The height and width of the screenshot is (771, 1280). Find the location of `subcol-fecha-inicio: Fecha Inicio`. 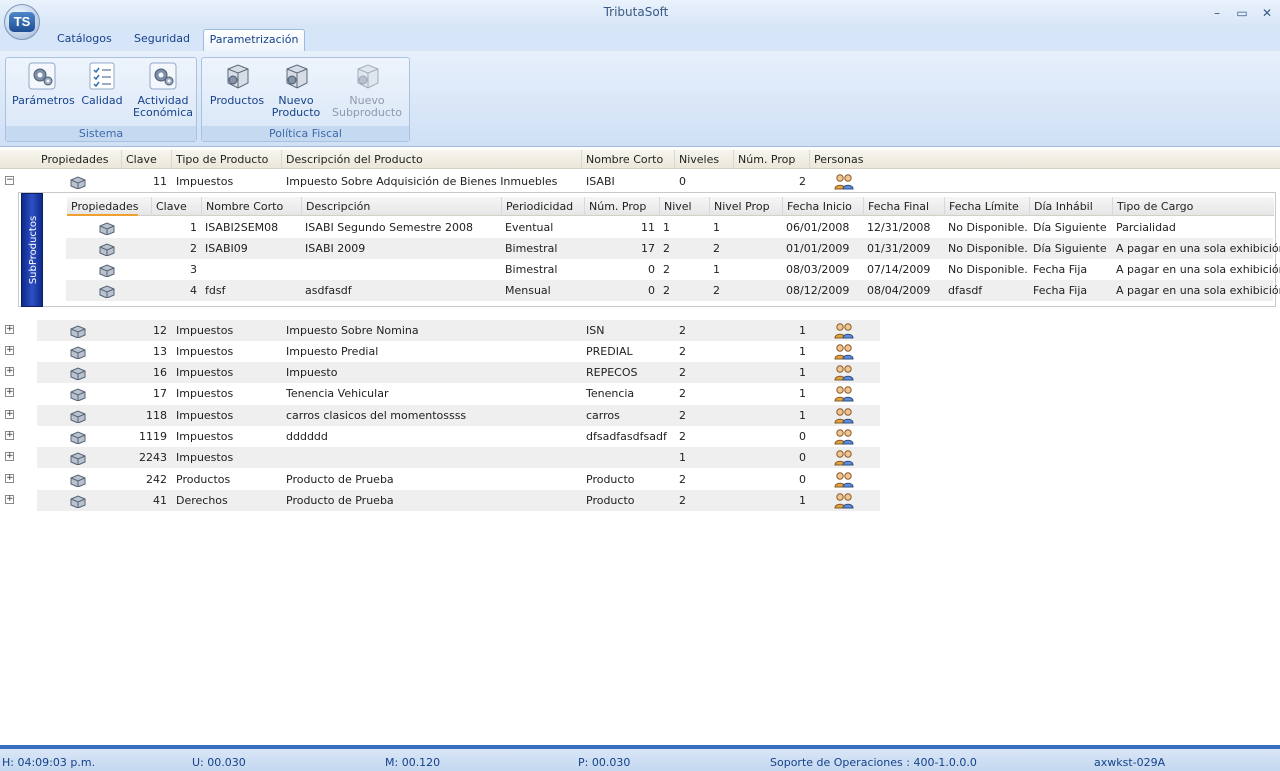

subcol-fecha-inicio: Fecha Inicio is located at coordinates (817, 206).